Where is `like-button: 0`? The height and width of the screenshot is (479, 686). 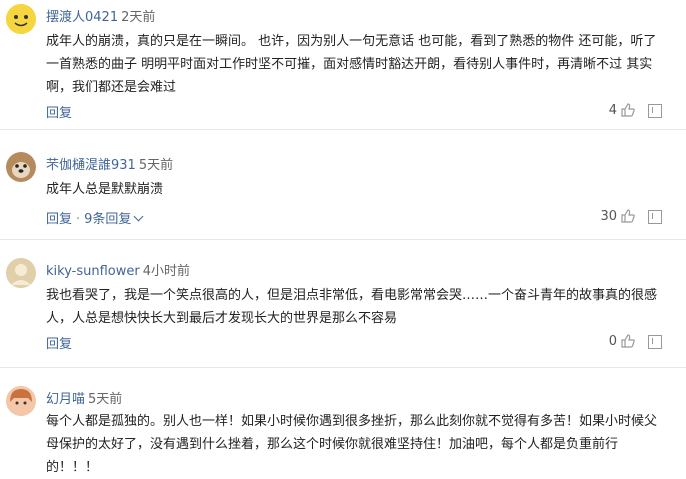 like-button: 0 is located at coordinates (622, 341).